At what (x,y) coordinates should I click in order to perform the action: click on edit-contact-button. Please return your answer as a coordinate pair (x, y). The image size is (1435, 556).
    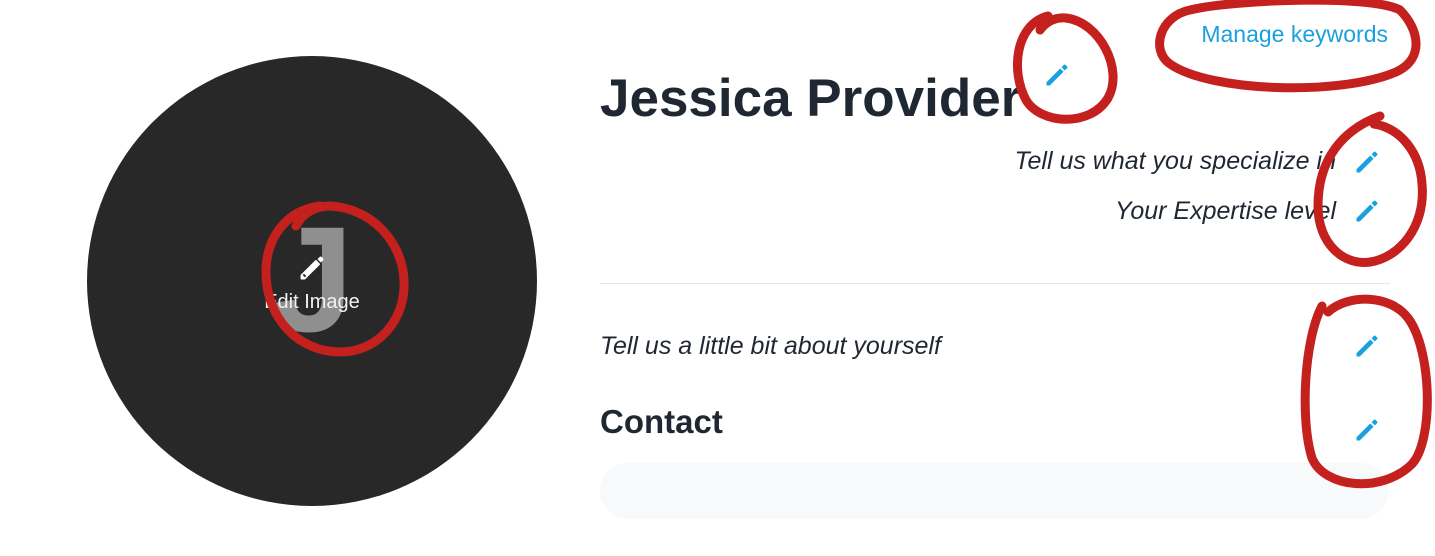
    Looking at the image, I should click on (1367, 430).